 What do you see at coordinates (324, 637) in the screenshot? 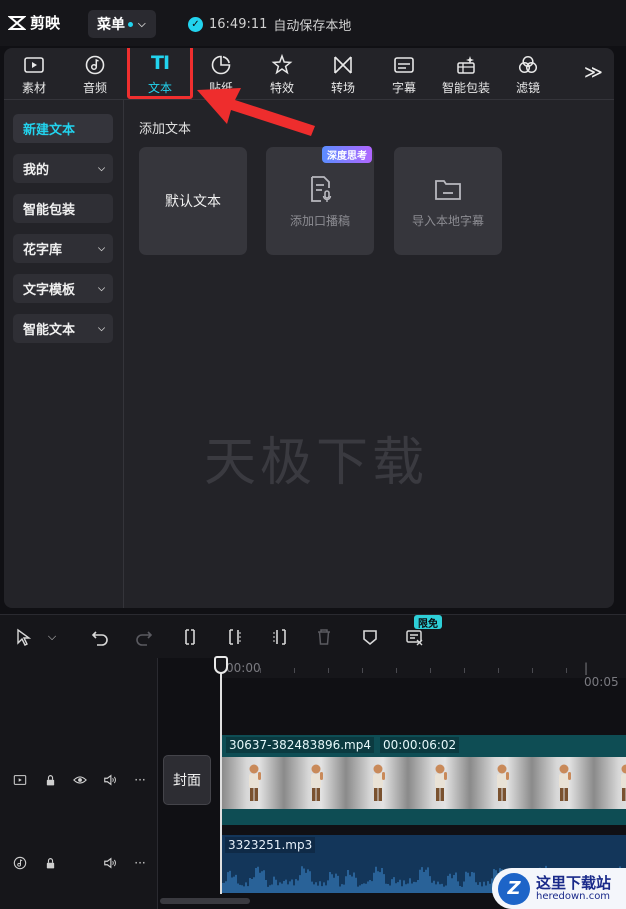
I see `delete-icon` at bounding box center [324, 637].